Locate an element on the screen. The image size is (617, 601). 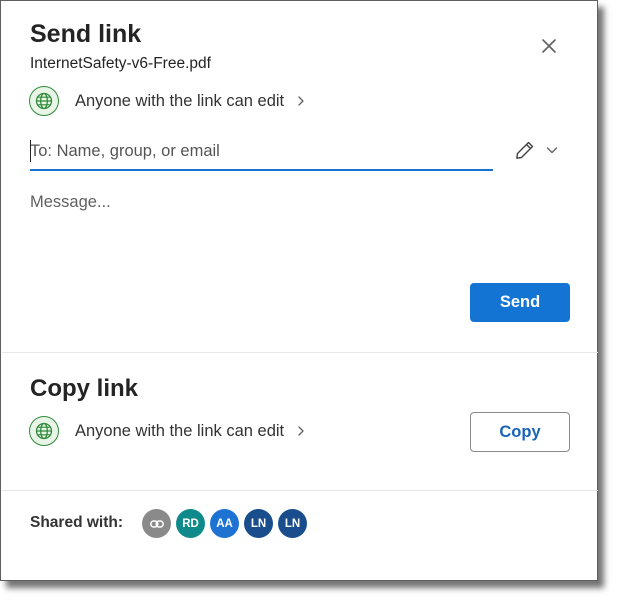
copy-link-permission-button: Anyone with the link can edit is located at coordinates (167, 431).